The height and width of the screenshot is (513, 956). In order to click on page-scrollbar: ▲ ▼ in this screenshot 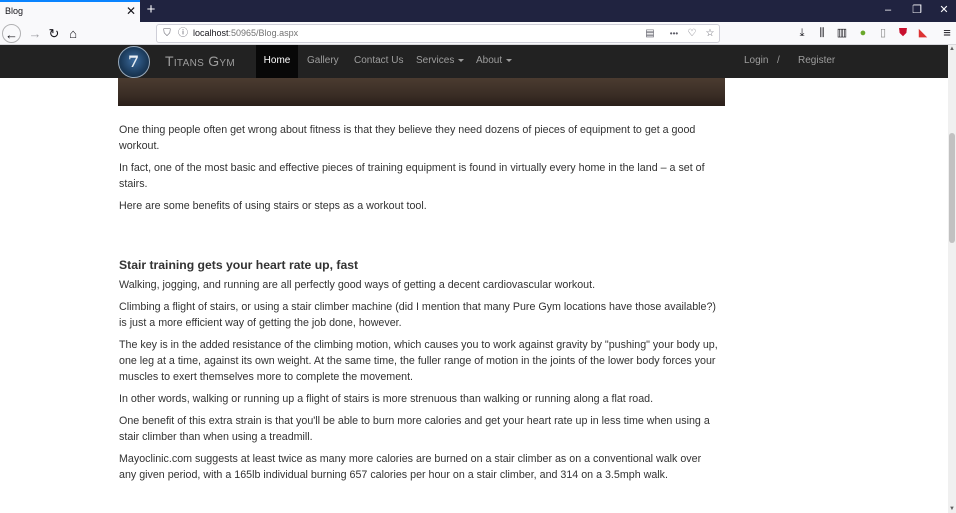, I will do `click(952, 279)`.